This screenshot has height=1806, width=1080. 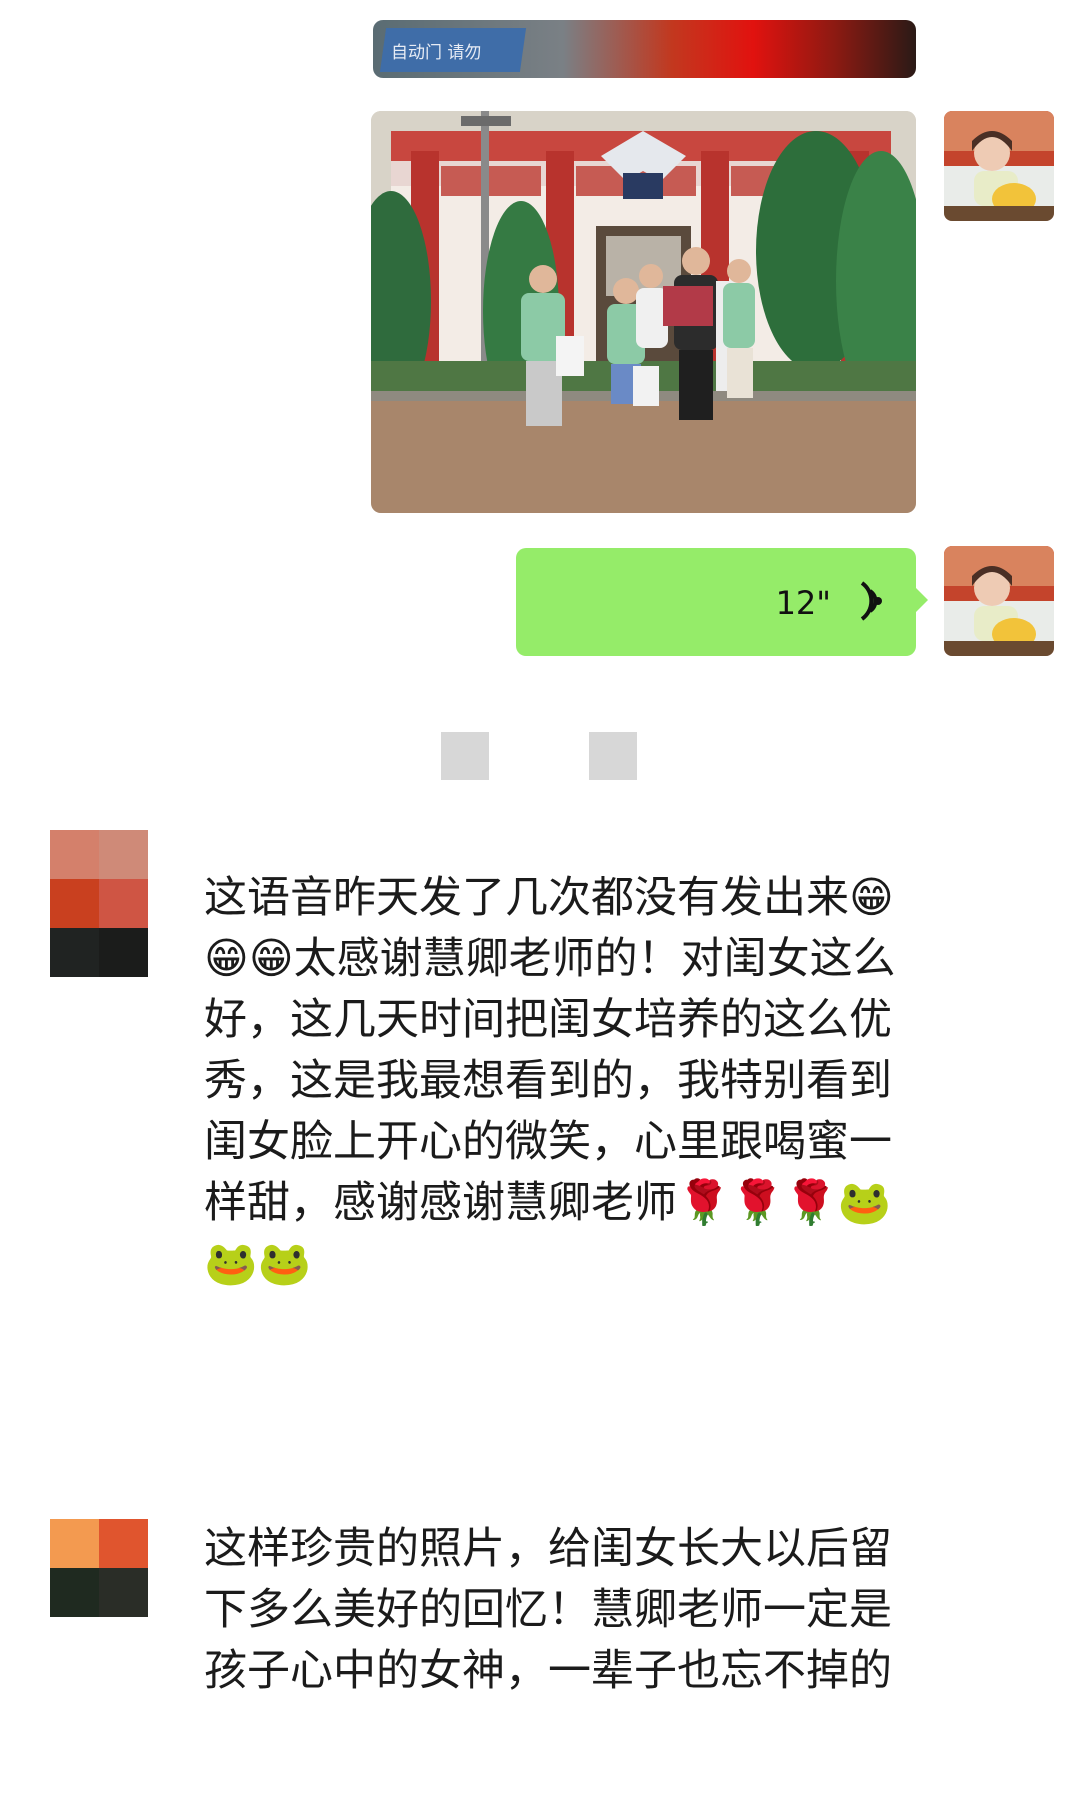 I want to click on chat-image-group-photo, so click(x=643, y=312).